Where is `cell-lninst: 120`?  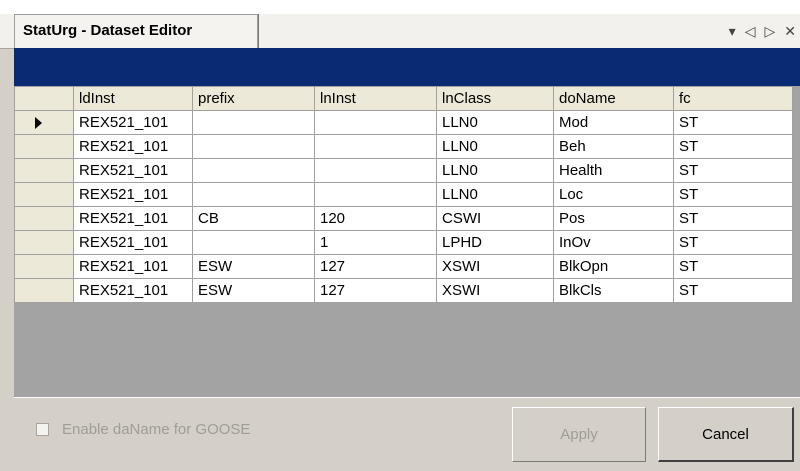 cell-lninst: 120 is located at coordinates (375, 218).